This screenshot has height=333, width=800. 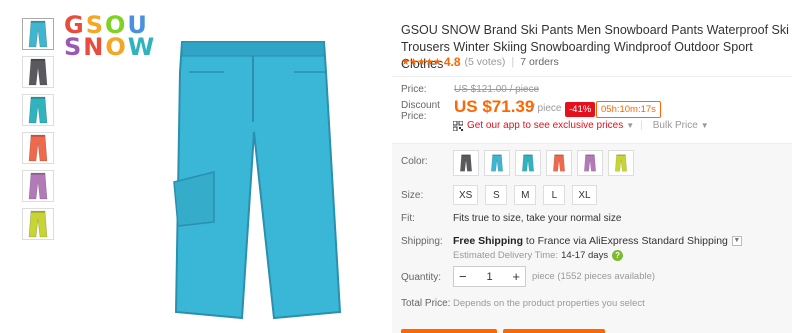 I want to click on size-option: XS, so click(x=466, y=195).